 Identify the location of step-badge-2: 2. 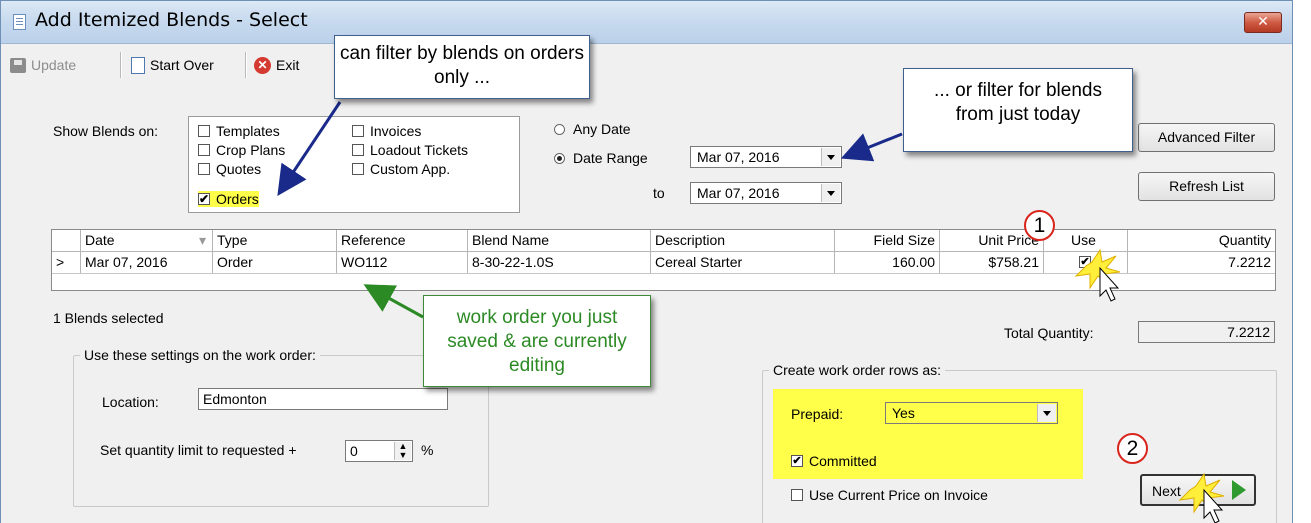
(1132, 448).